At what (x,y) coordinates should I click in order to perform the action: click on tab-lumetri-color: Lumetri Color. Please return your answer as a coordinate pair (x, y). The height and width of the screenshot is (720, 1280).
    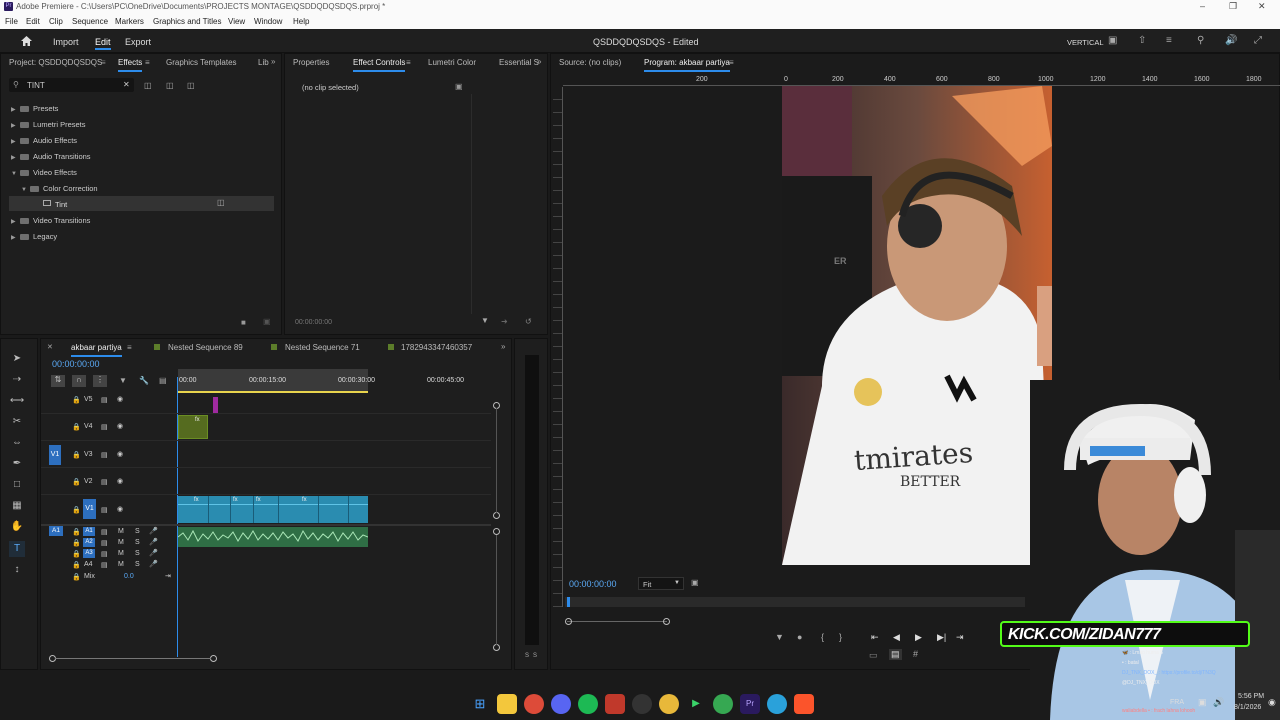
    Looking at the image, I should click on (452, 62).